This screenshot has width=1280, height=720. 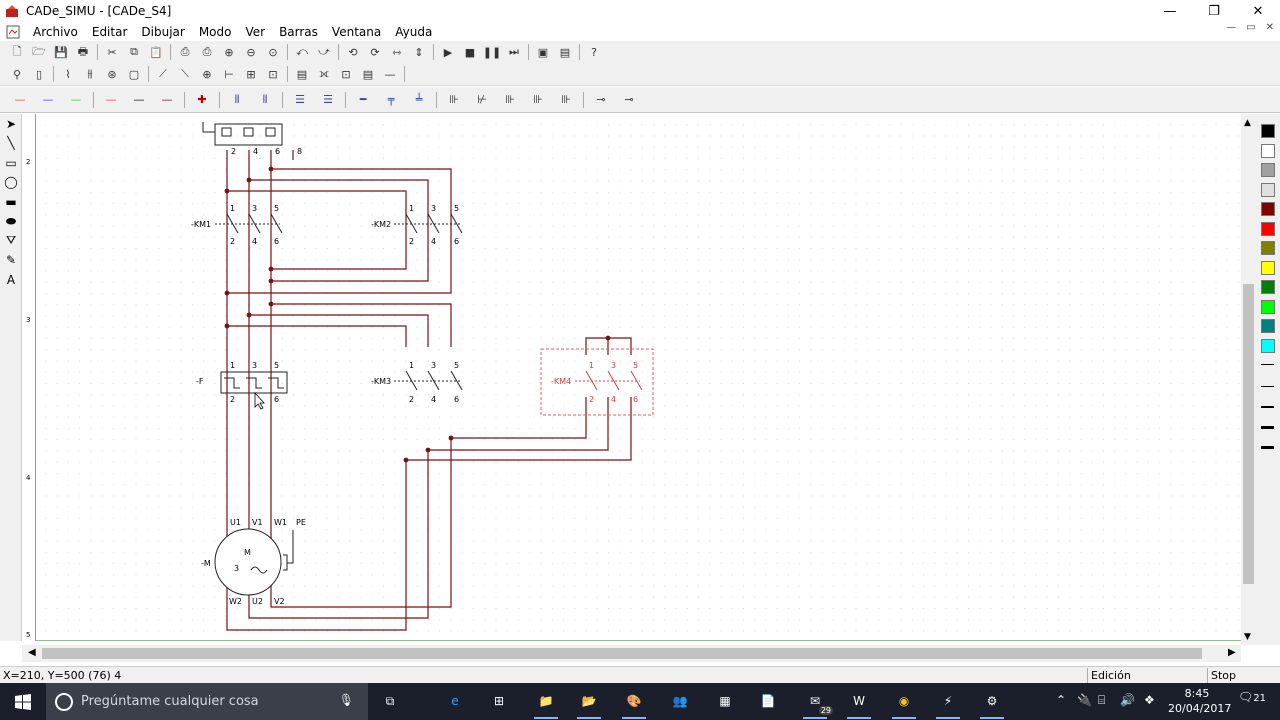 I want to click on file-explorer-icon: 📁, so click(x=546, y=703).